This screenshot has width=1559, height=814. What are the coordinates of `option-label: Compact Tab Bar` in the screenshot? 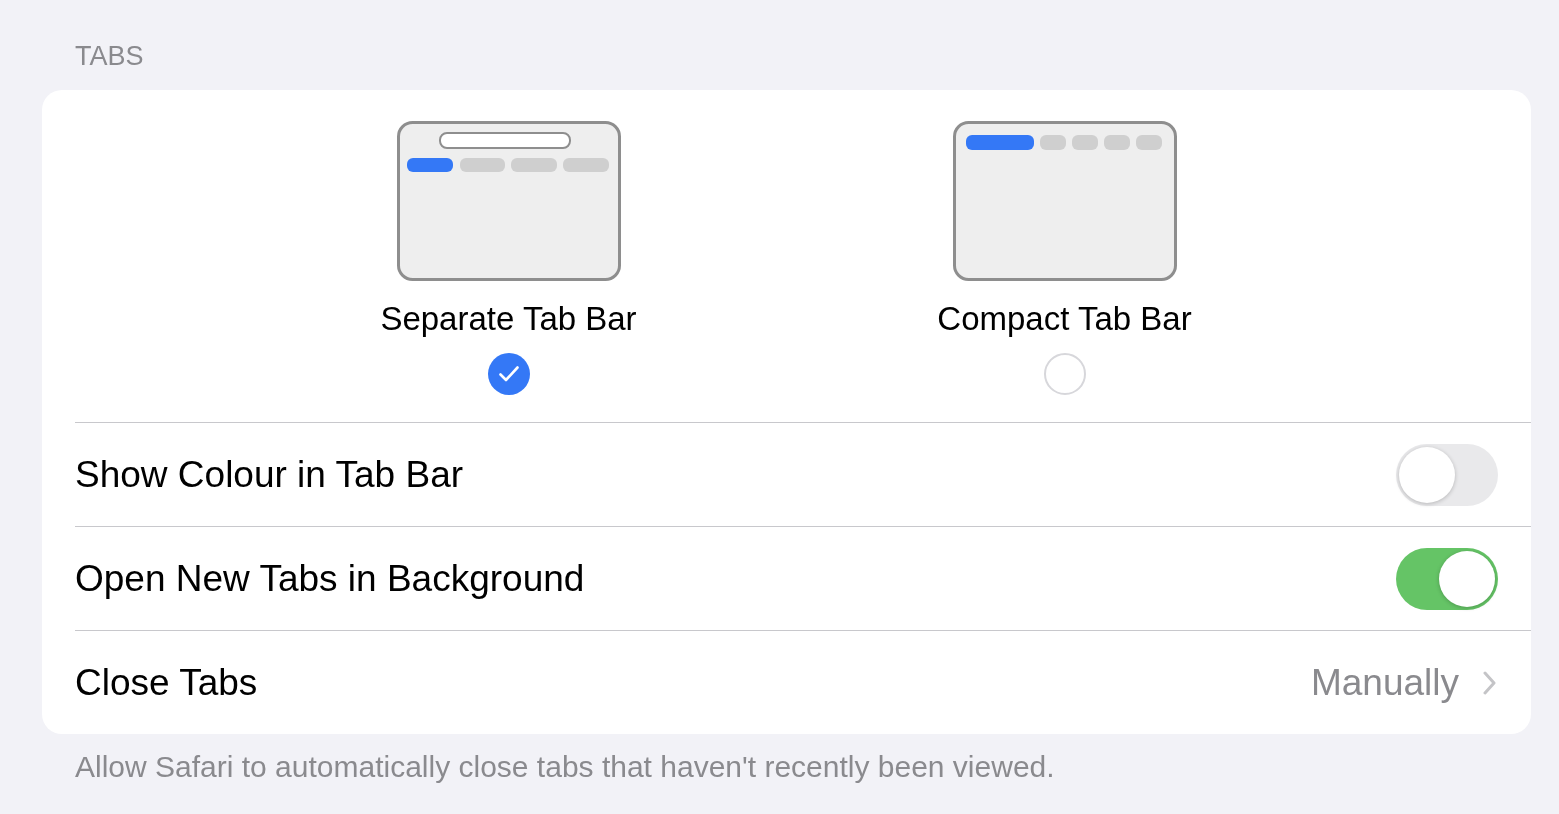 It's located at (1064, 319).